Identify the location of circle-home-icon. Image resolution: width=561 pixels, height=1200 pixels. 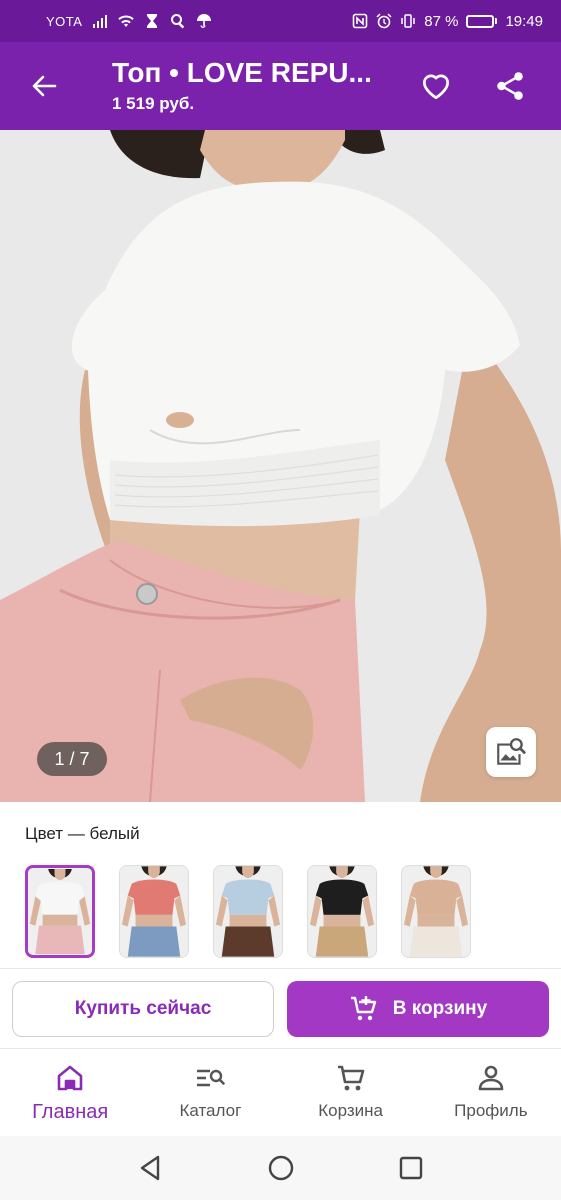
(280, 1168).